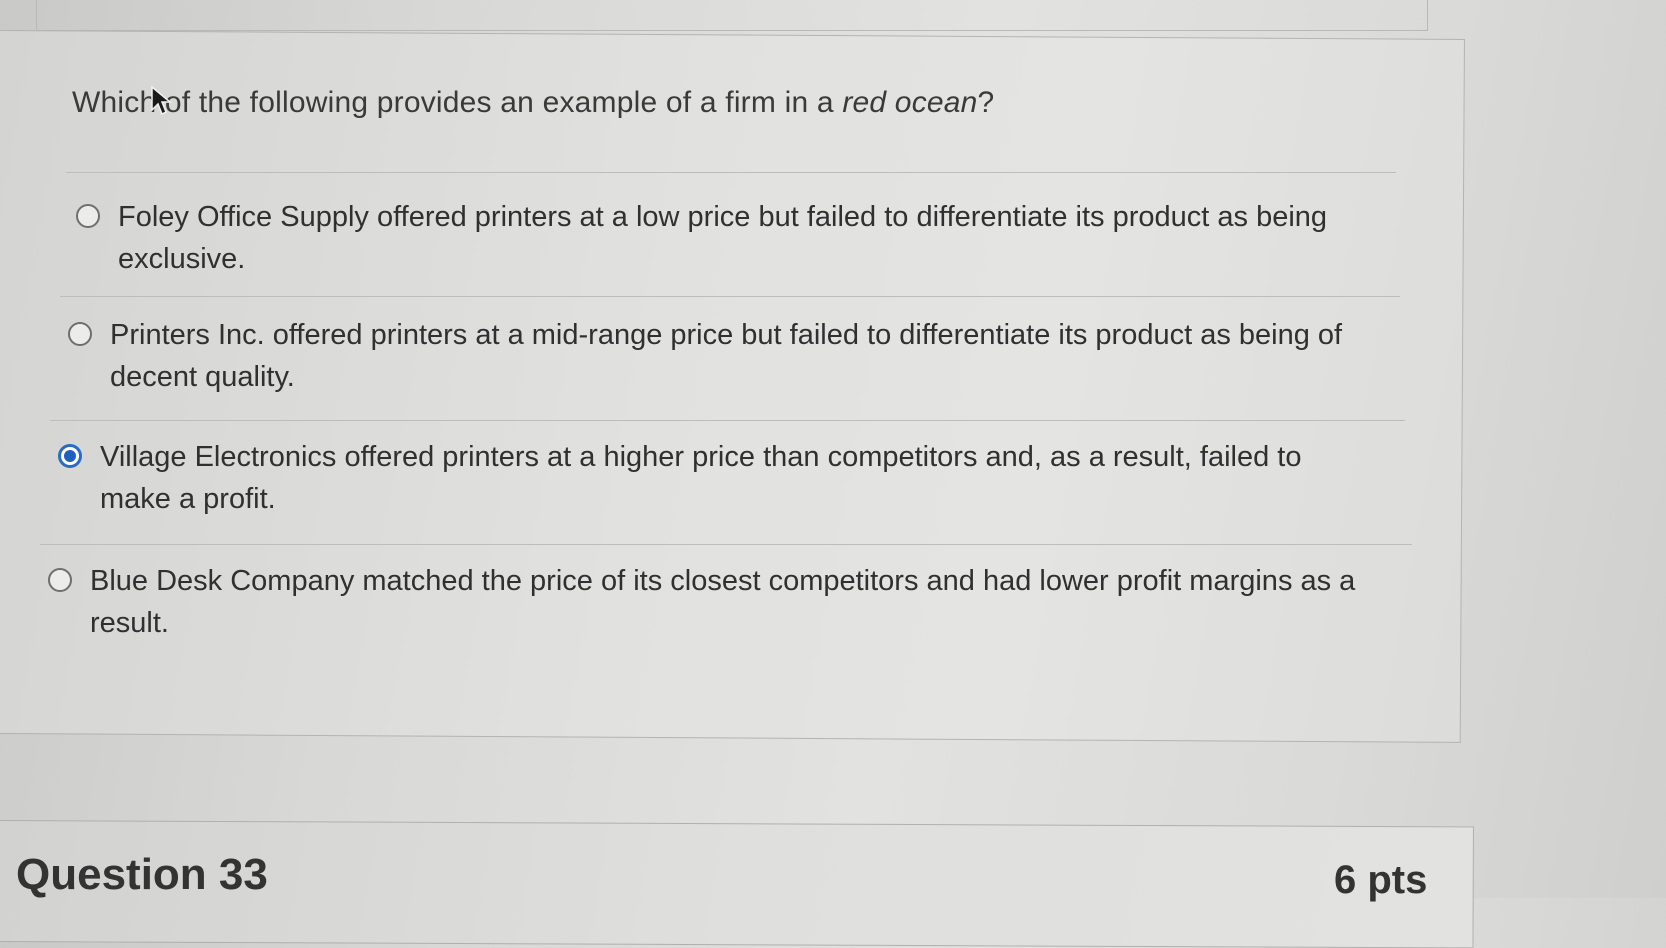 The image size is (1666, 948). What do you see at coordinates (162, 101) in the screenshot?
I see `mouse-pointer-icon` at bounding box center [162, 101].